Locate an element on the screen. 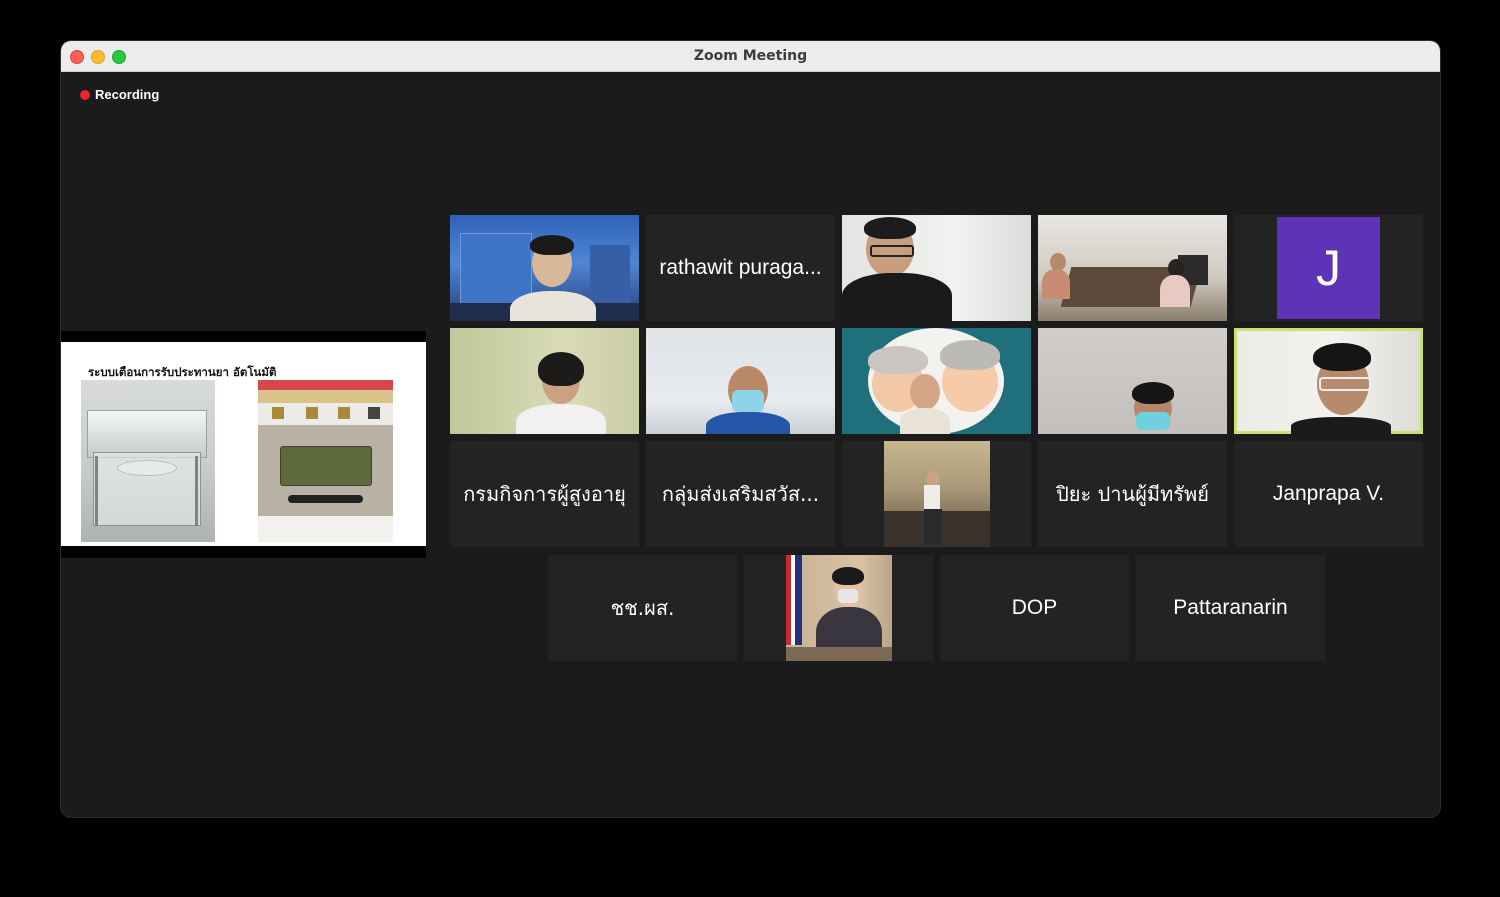  app-screenshot is located at coordinates (325, 461).